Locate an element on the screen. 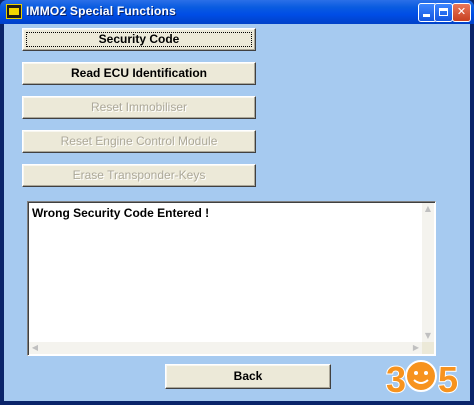  erase-transponder-keys-button: Erase Transponder-Keys is located at coordinates (139, 175).